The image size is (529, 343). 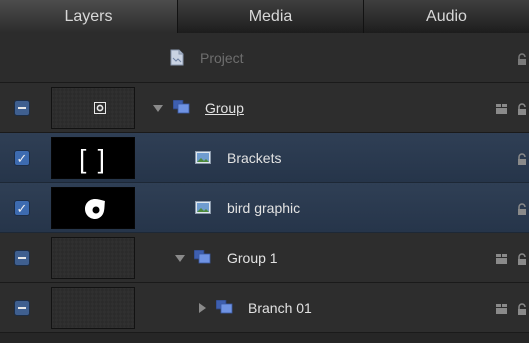 I want to click on tab-bar: Layers Media Audio, so click(x=264, y=16).